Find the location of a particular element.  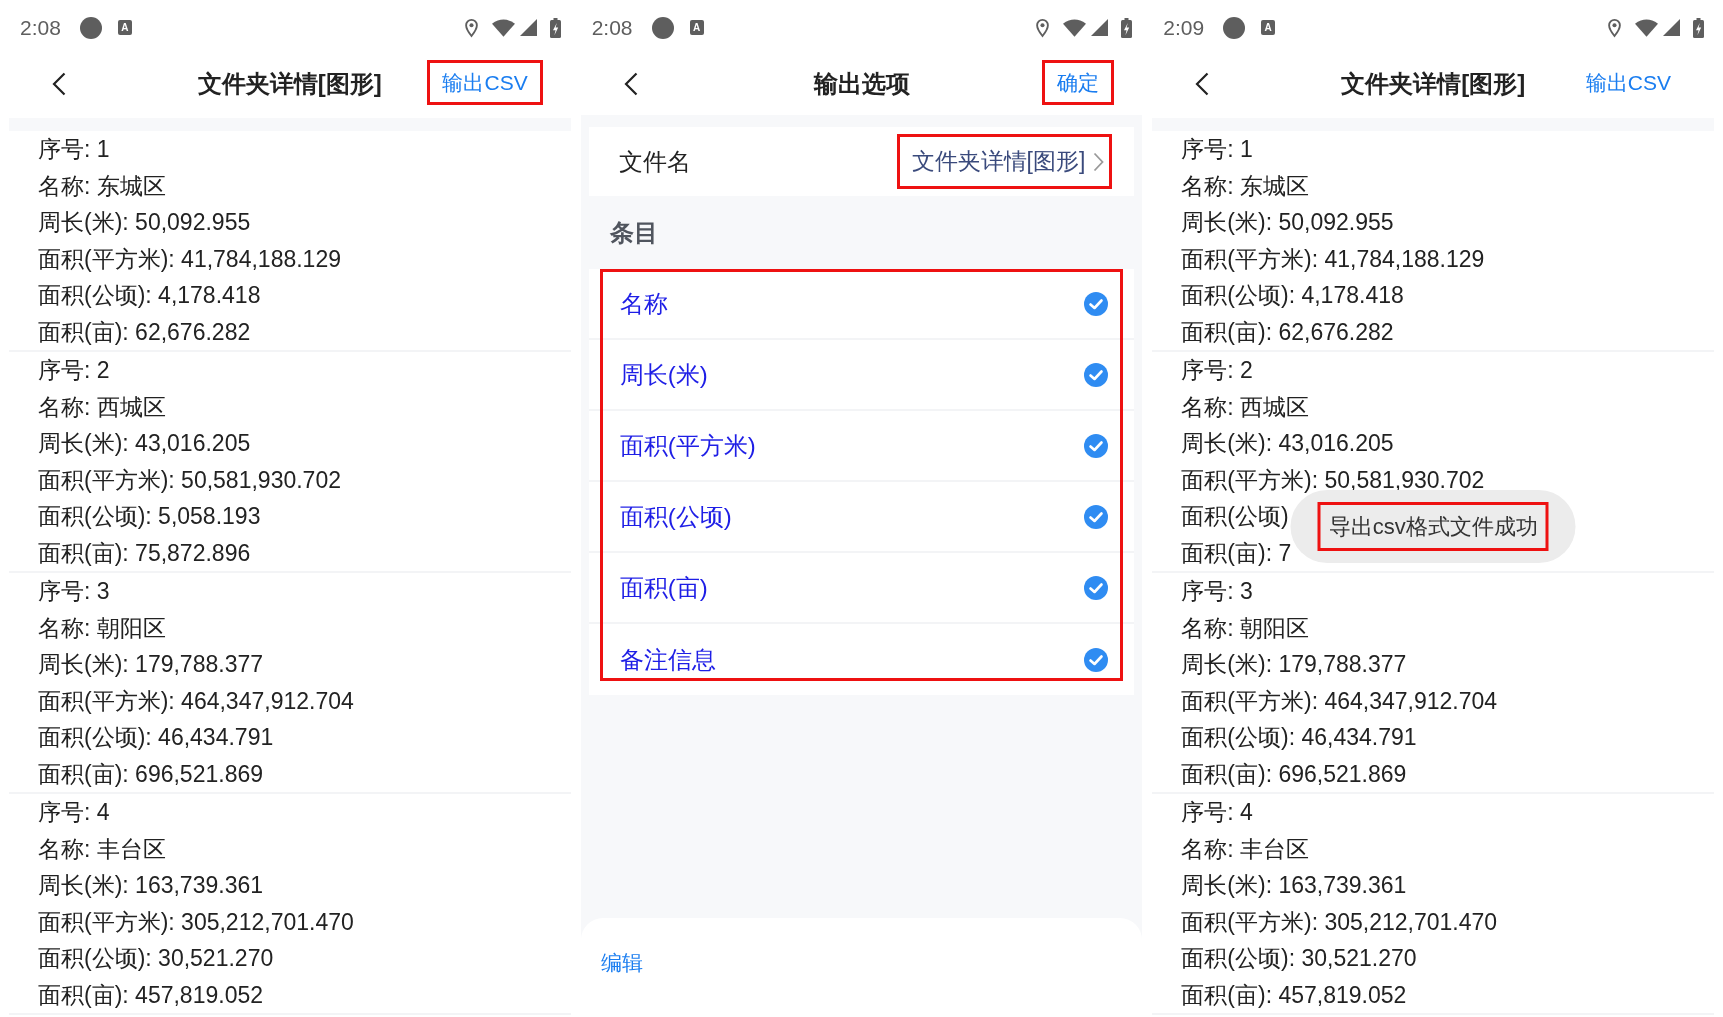

option-label: 周长(米) is located at coordinates (663, 374).